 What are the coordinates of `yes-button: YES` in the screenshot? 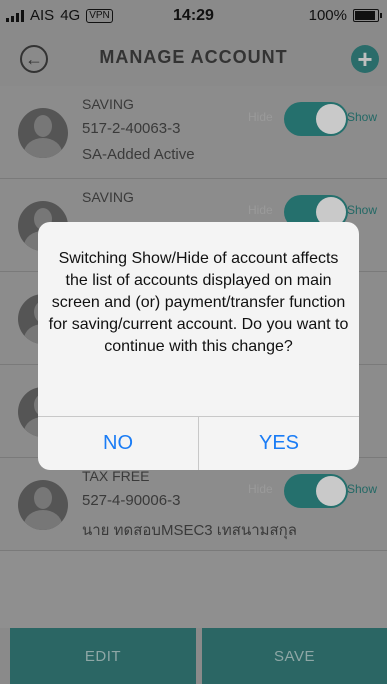 It's located at (279, 443).